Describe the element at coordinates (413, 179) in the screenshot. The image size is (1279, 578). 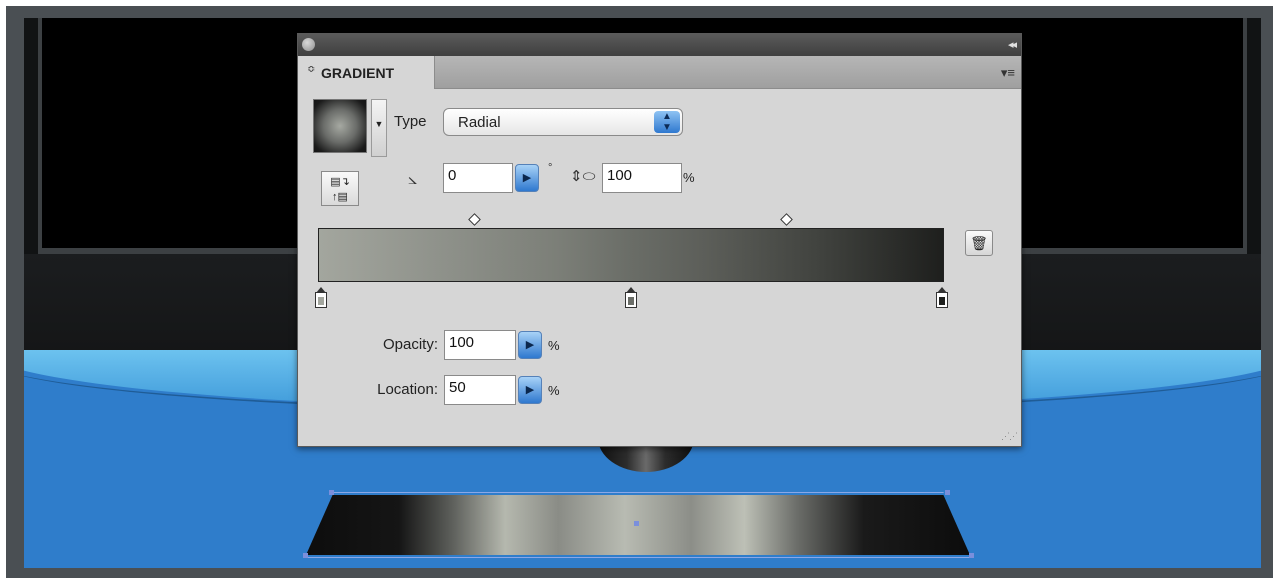
I see `angle-icon: ⦣` at that location.